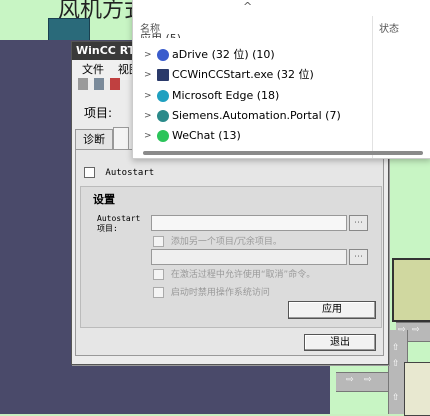  I want to click on project-label: 项目:, so click(98, 113).